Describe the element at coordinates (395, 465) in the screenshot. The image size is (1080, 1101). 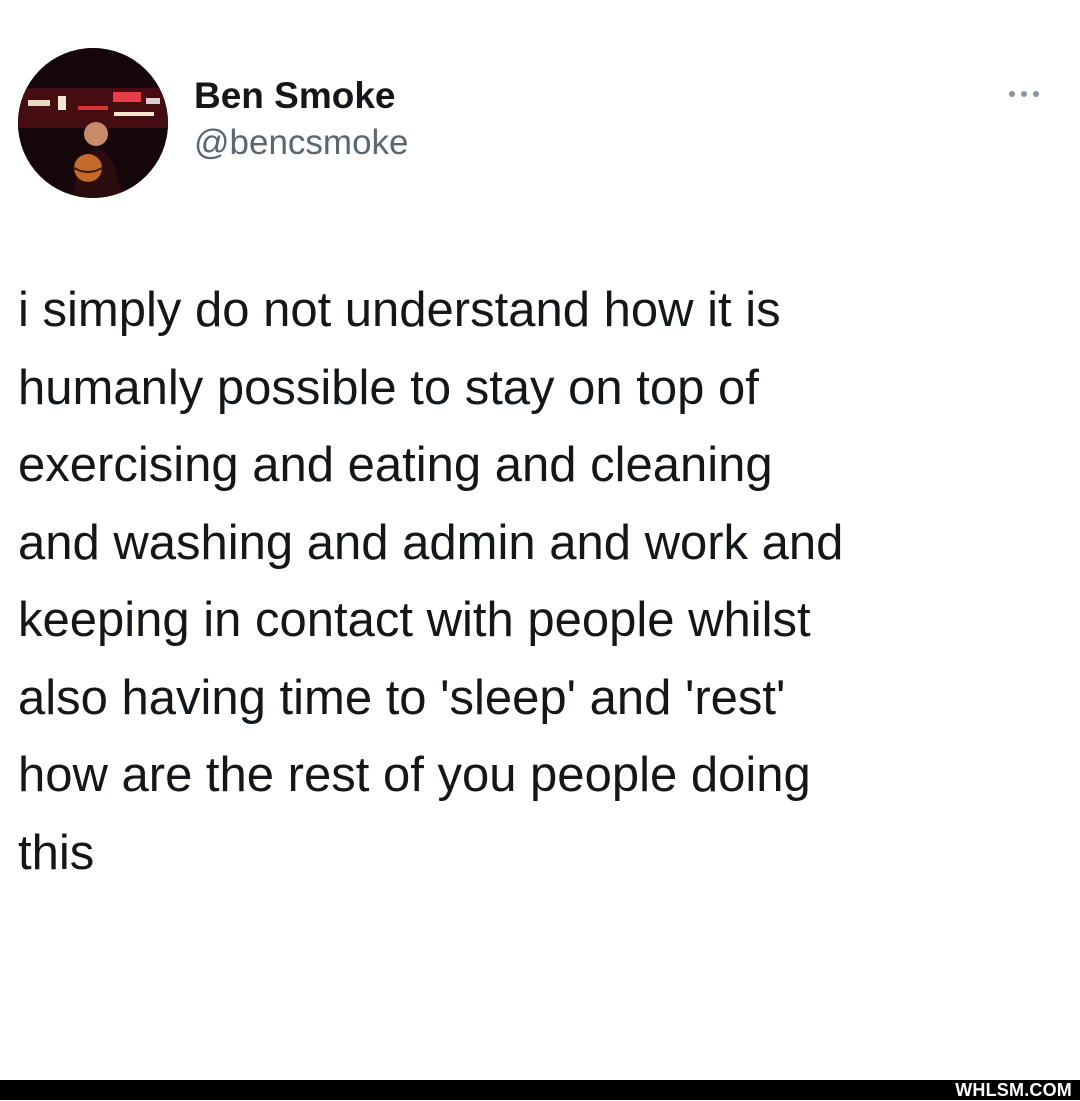
I see `tweet-text-line: exercising and eating and cleaning` at that location.